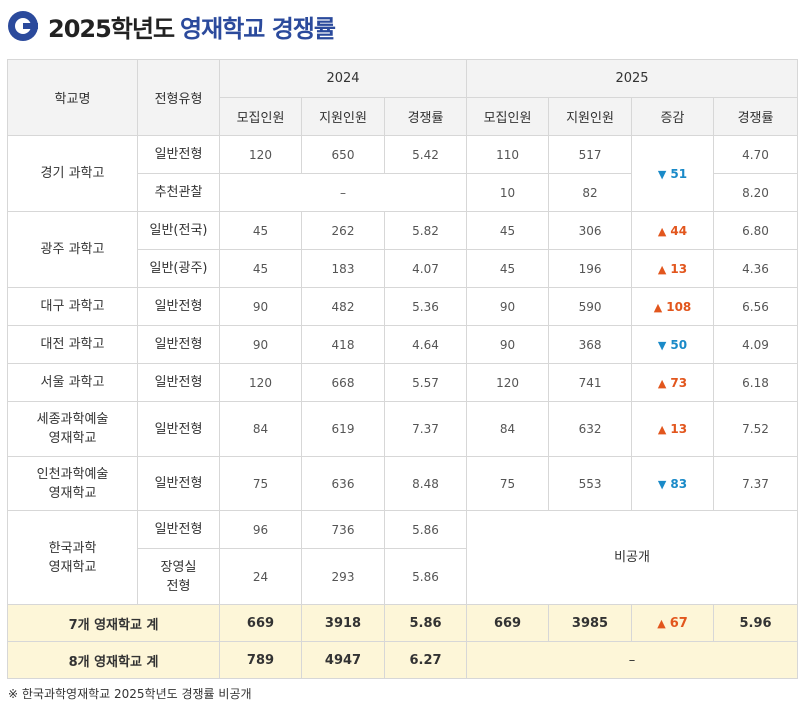 The height and width of the screenshot is (724, 807). I want to click on recruit-2024: 75, so click(260, 483).